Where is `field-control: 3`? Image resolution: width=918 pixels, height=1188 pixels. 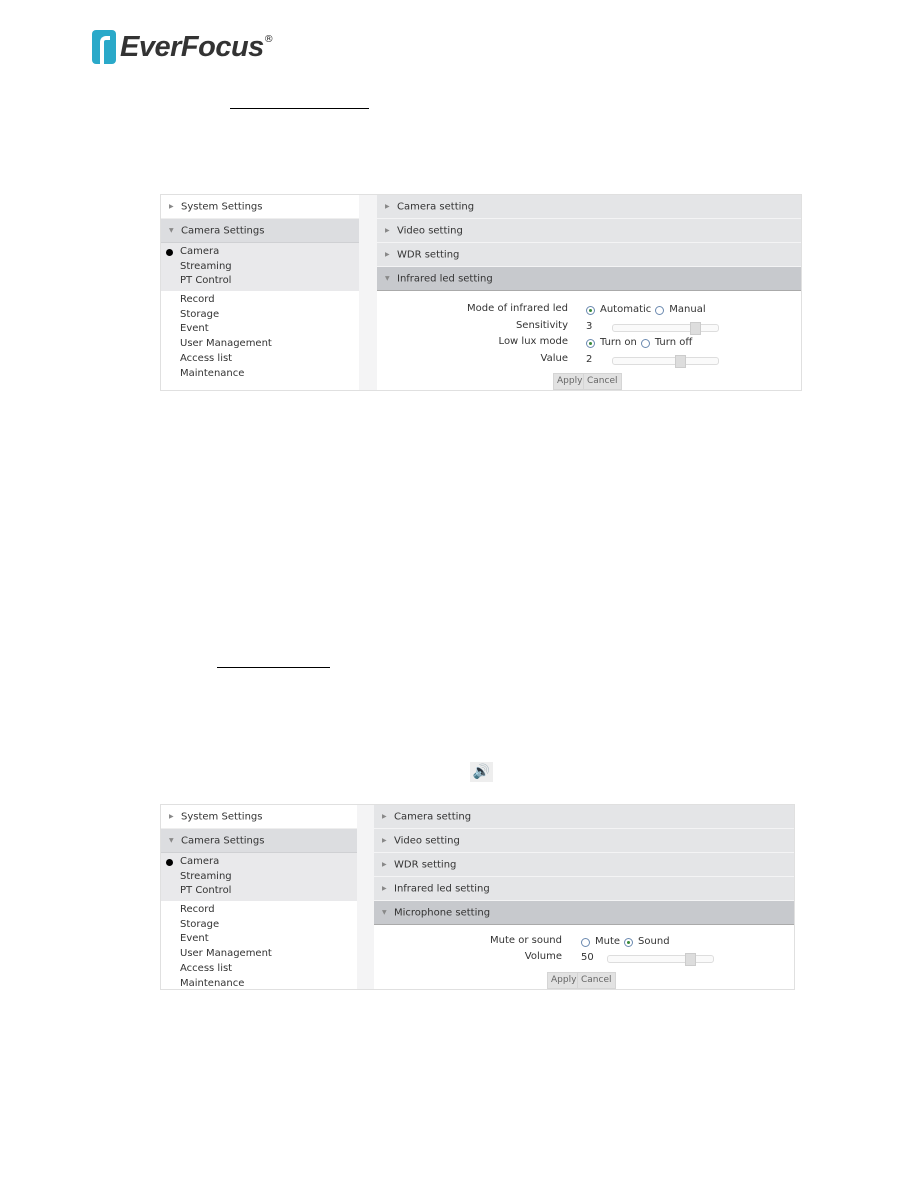 field-control: 3 is located at coordinates (652, 327).